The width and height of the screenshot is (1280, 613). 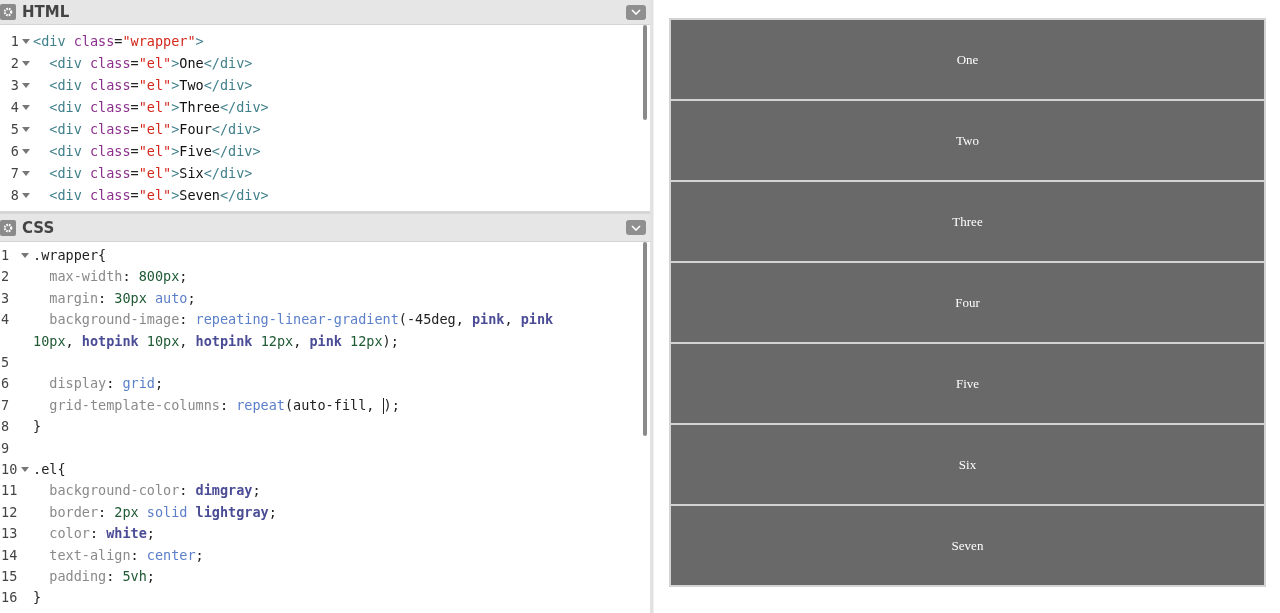 I want to click on code-line: <div class="el">Three</div>, so click(x=158, y=107).